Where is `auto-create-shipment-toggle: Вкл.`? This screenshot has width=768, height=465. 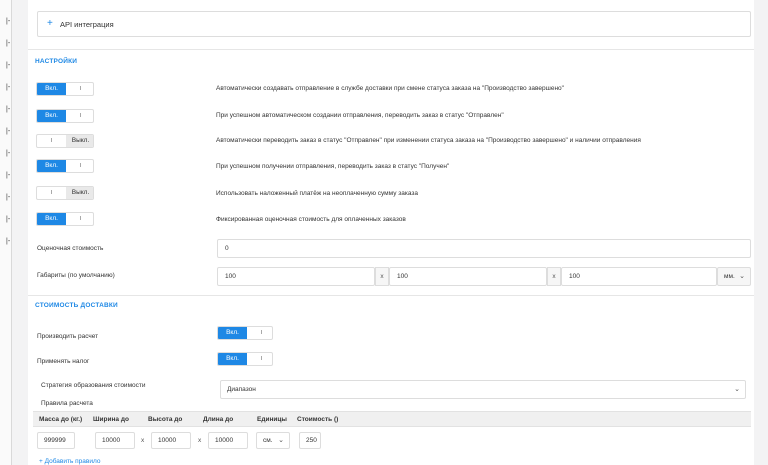
auto-create-shipment-toggle: Вкл. is located at coordinates (65, 89).